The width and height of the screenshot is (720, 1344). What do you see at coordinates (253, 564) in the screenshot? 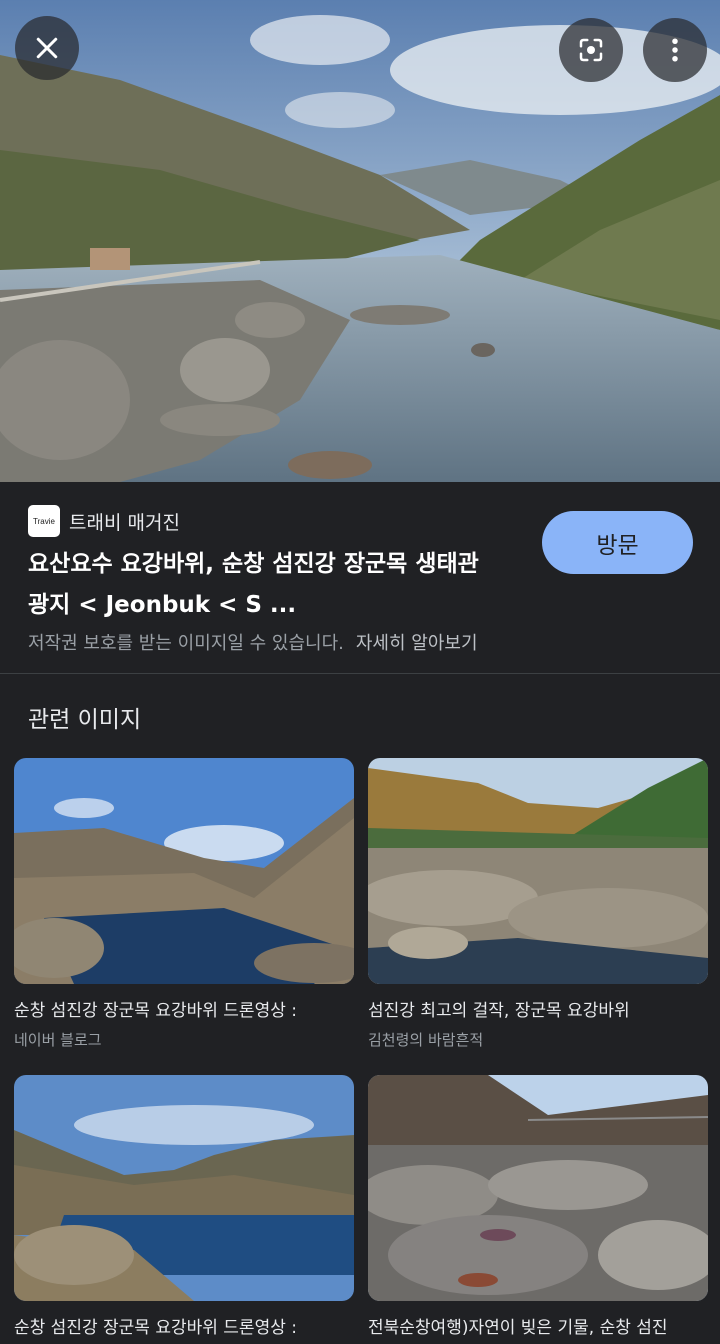
I see `result-title-line-1: 요산요수 요강바위, 순창 섬진강 장군목 생태관` at bounding box center [253, 564].